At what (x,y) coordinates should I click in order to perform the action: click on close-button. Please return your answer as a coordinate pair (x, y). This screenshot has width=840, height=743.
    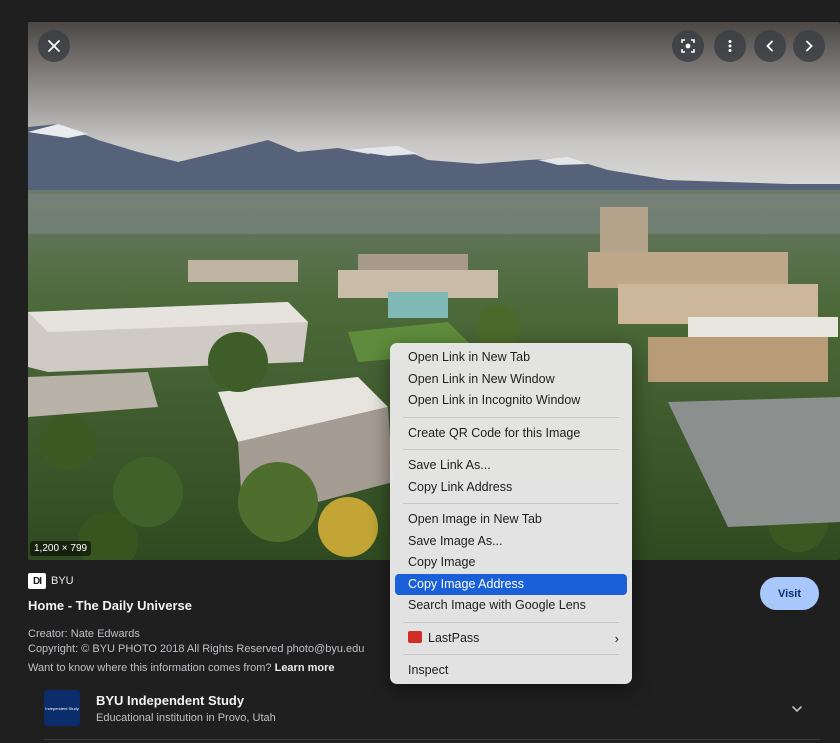
    Looking at the image, I should click on (54, 46).